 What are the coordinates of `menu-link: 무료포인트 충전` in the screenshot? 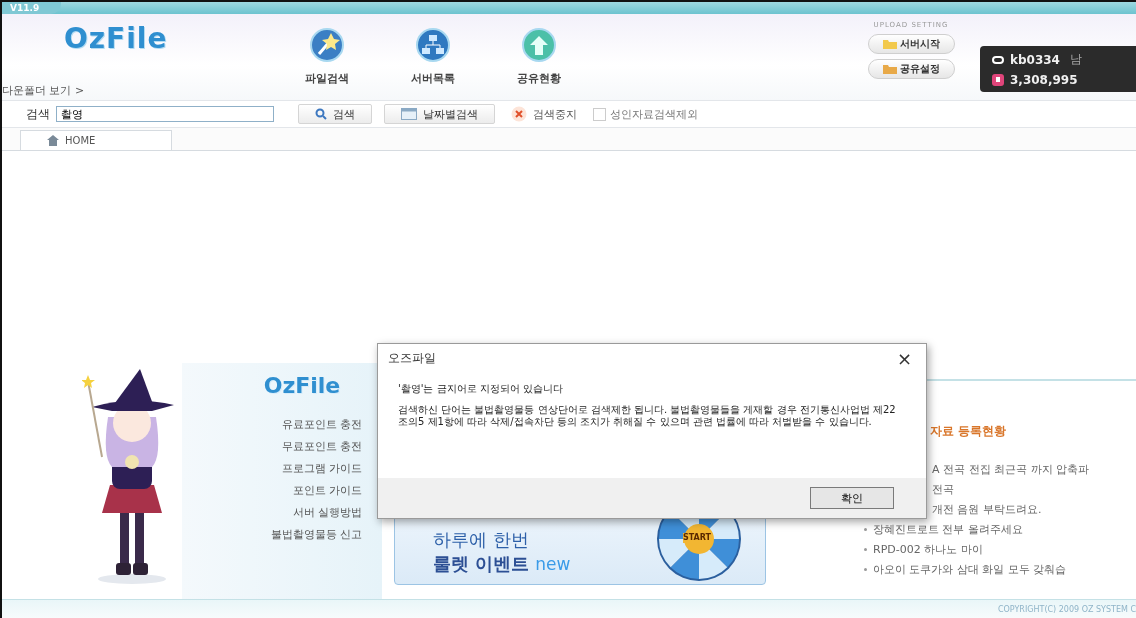 It's located at (321, 446).